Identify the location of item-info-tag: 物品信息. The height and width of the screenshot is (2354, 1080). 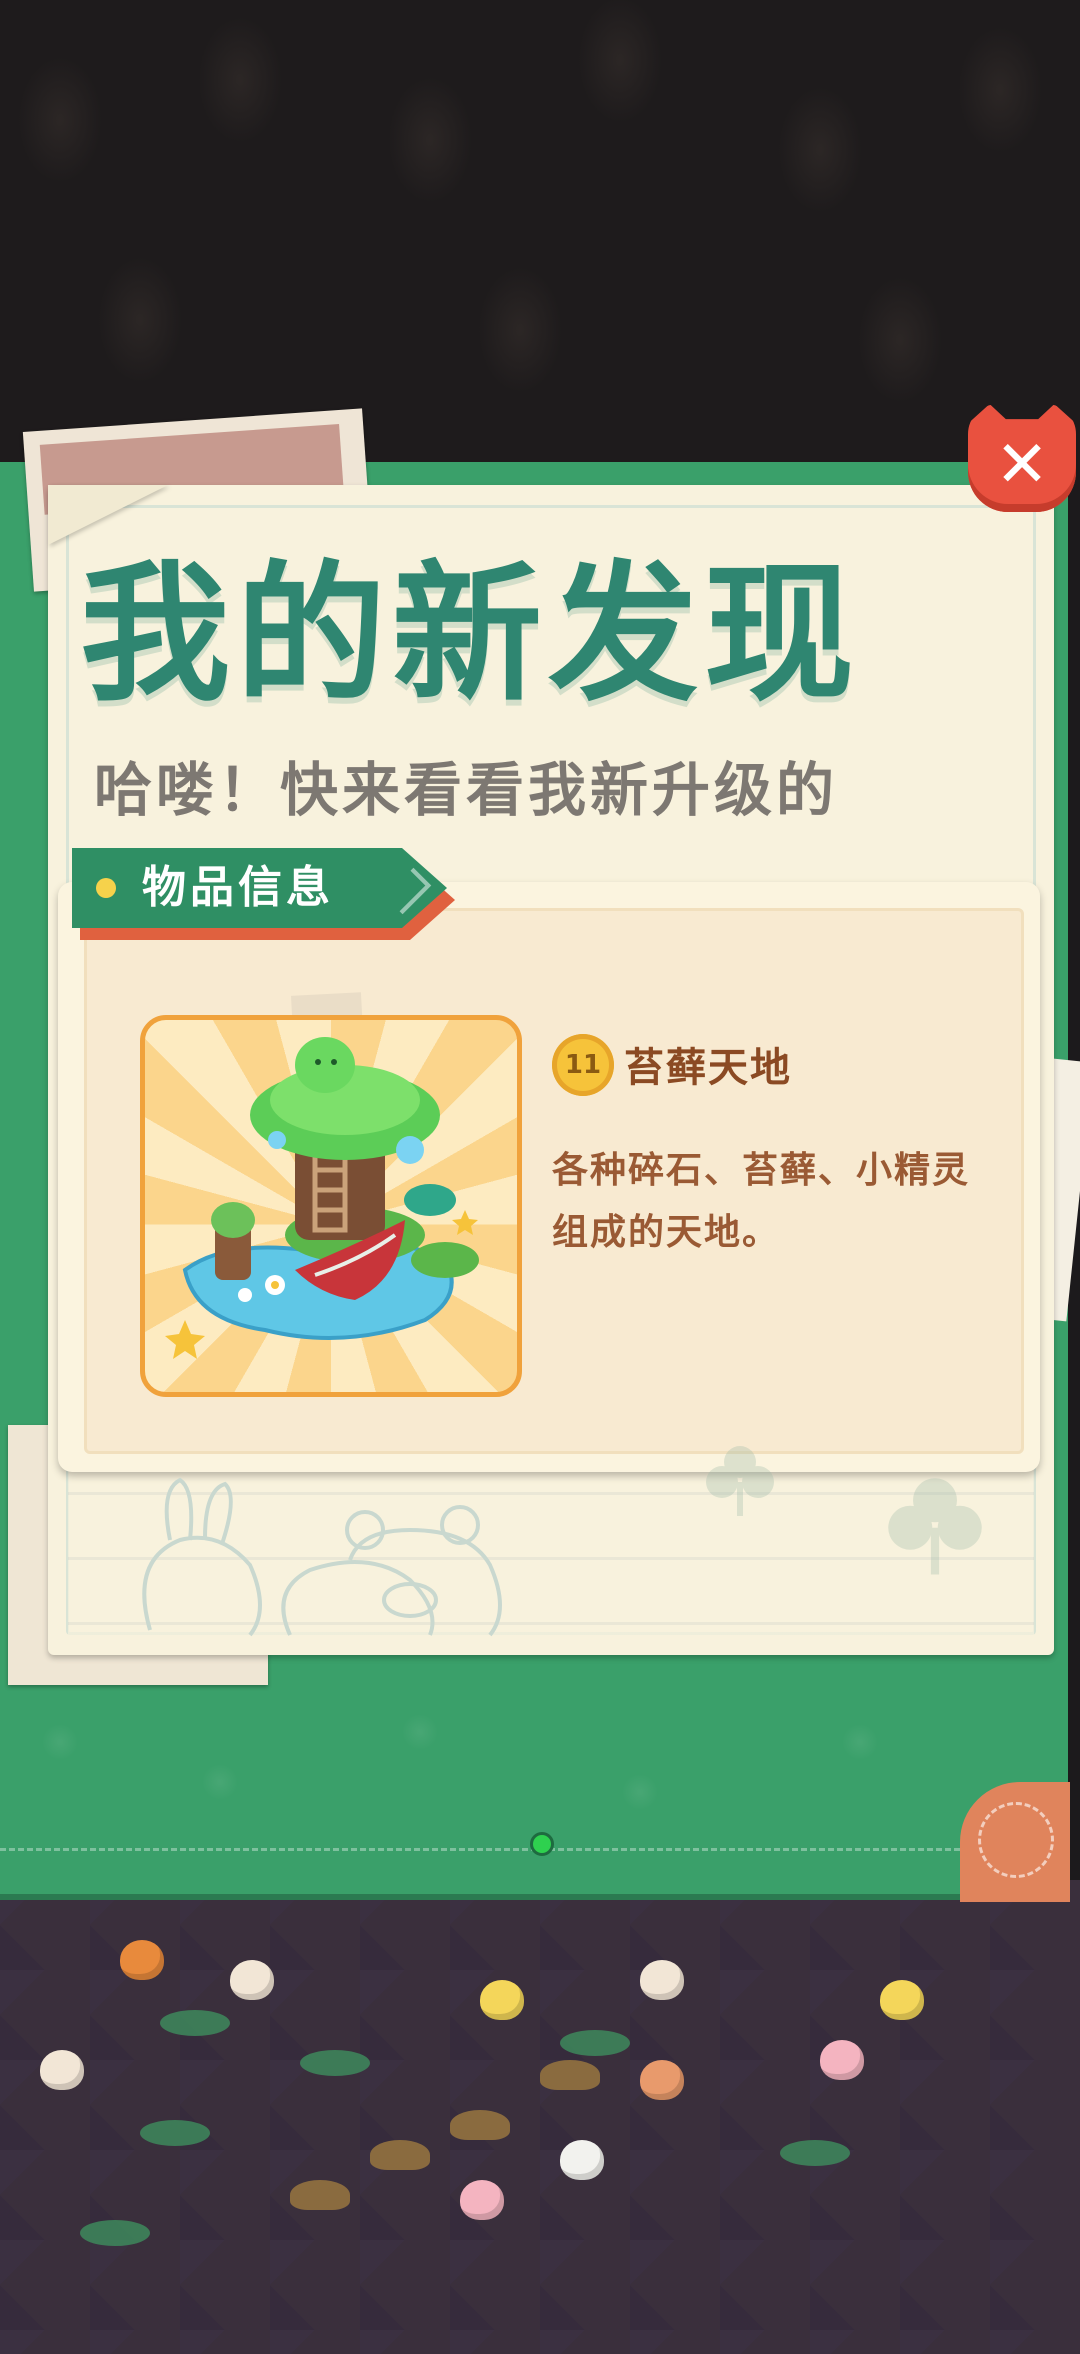
(267, 896).